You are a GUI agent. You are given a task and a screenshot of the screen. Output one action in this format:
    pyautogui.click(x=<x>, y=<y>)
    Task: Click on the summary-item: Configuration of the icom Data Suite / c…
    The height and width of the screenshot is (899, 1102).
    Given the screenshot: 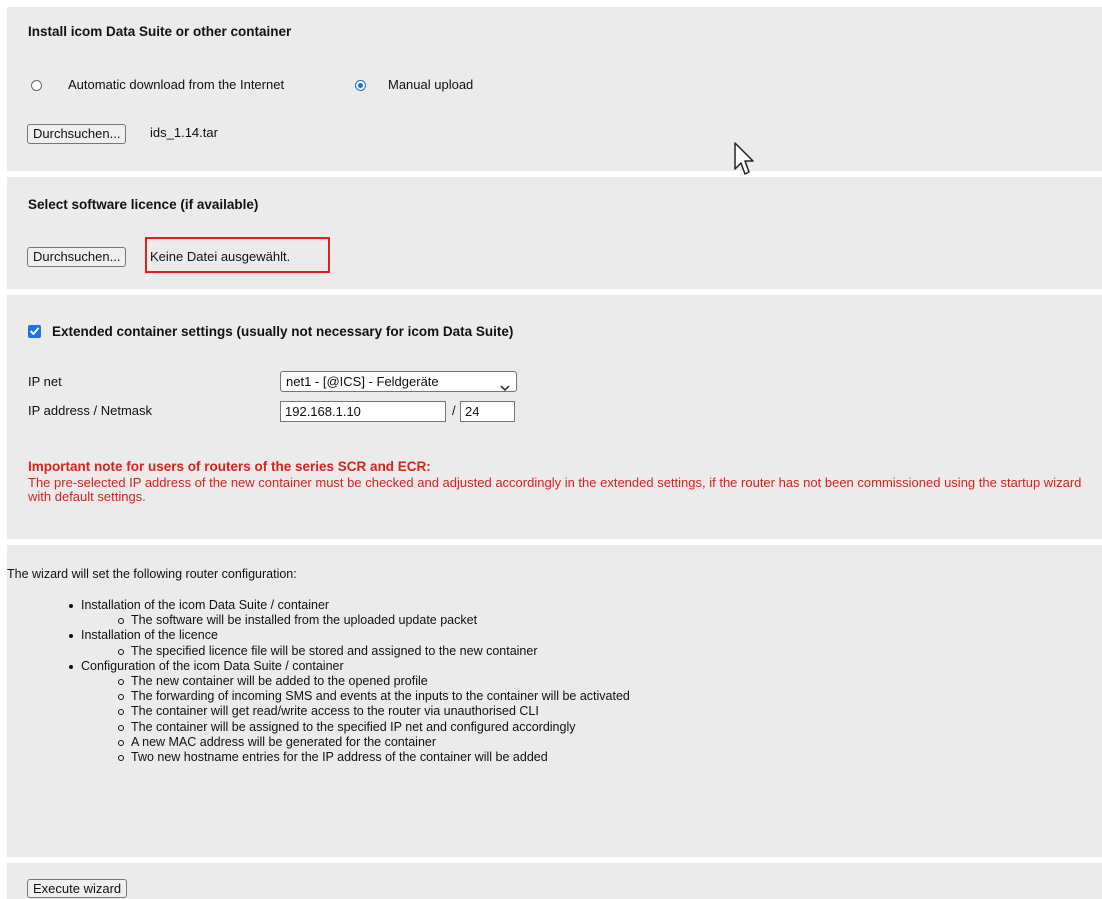 What is the action you would take?
    pyautogui.click(x=318, y=712)
    